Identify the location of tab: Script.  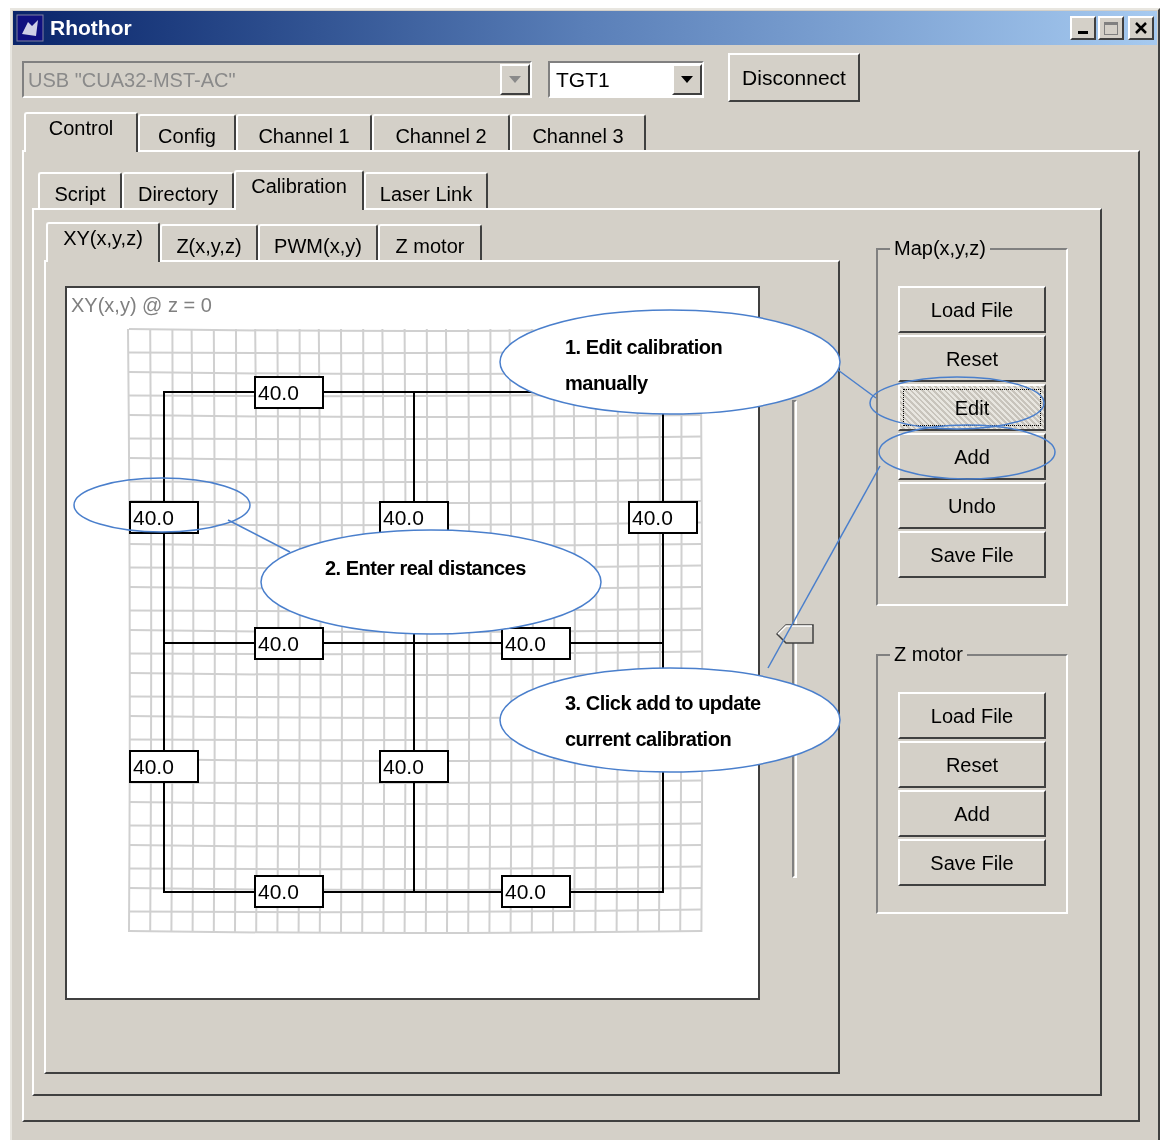
(80, 190).